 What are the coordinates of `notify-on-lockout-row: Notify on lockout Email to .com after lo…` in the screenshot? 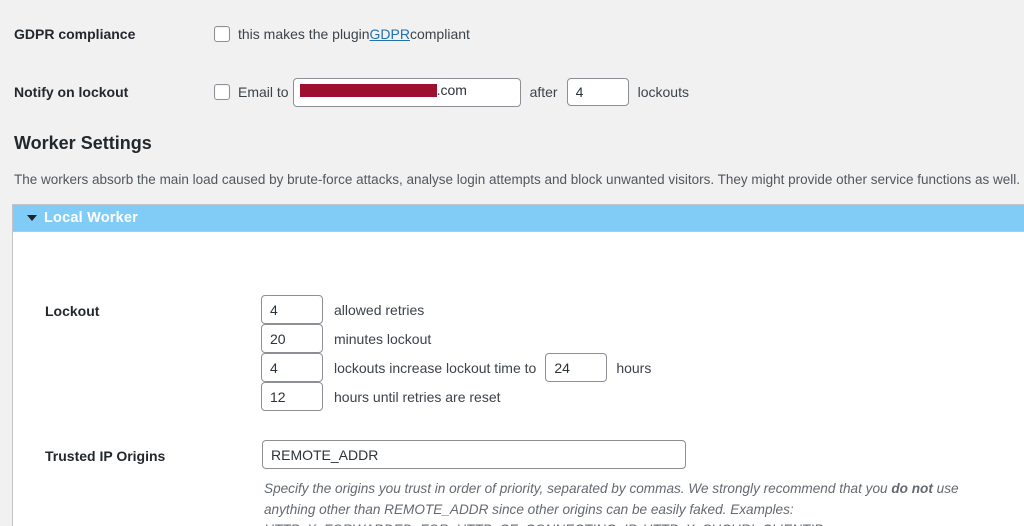 It's located at (512, 92).